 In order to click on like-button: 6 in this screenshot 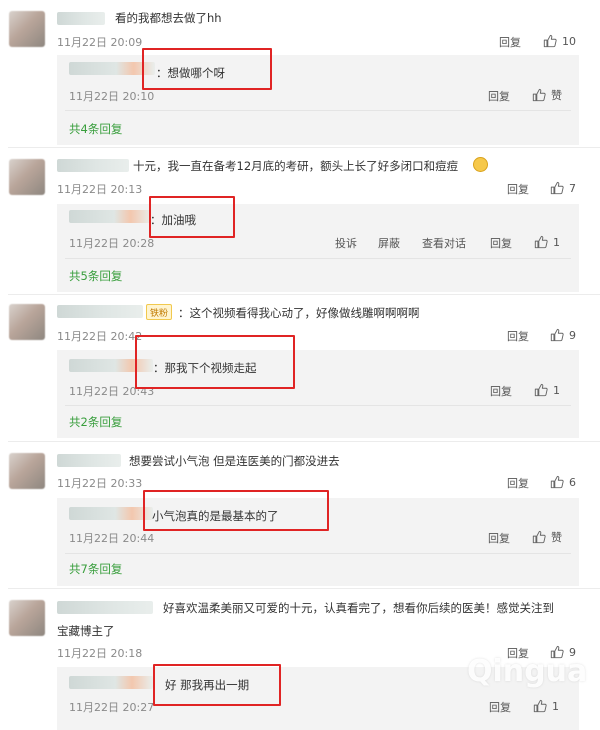, I will do `click(563, 482)`.